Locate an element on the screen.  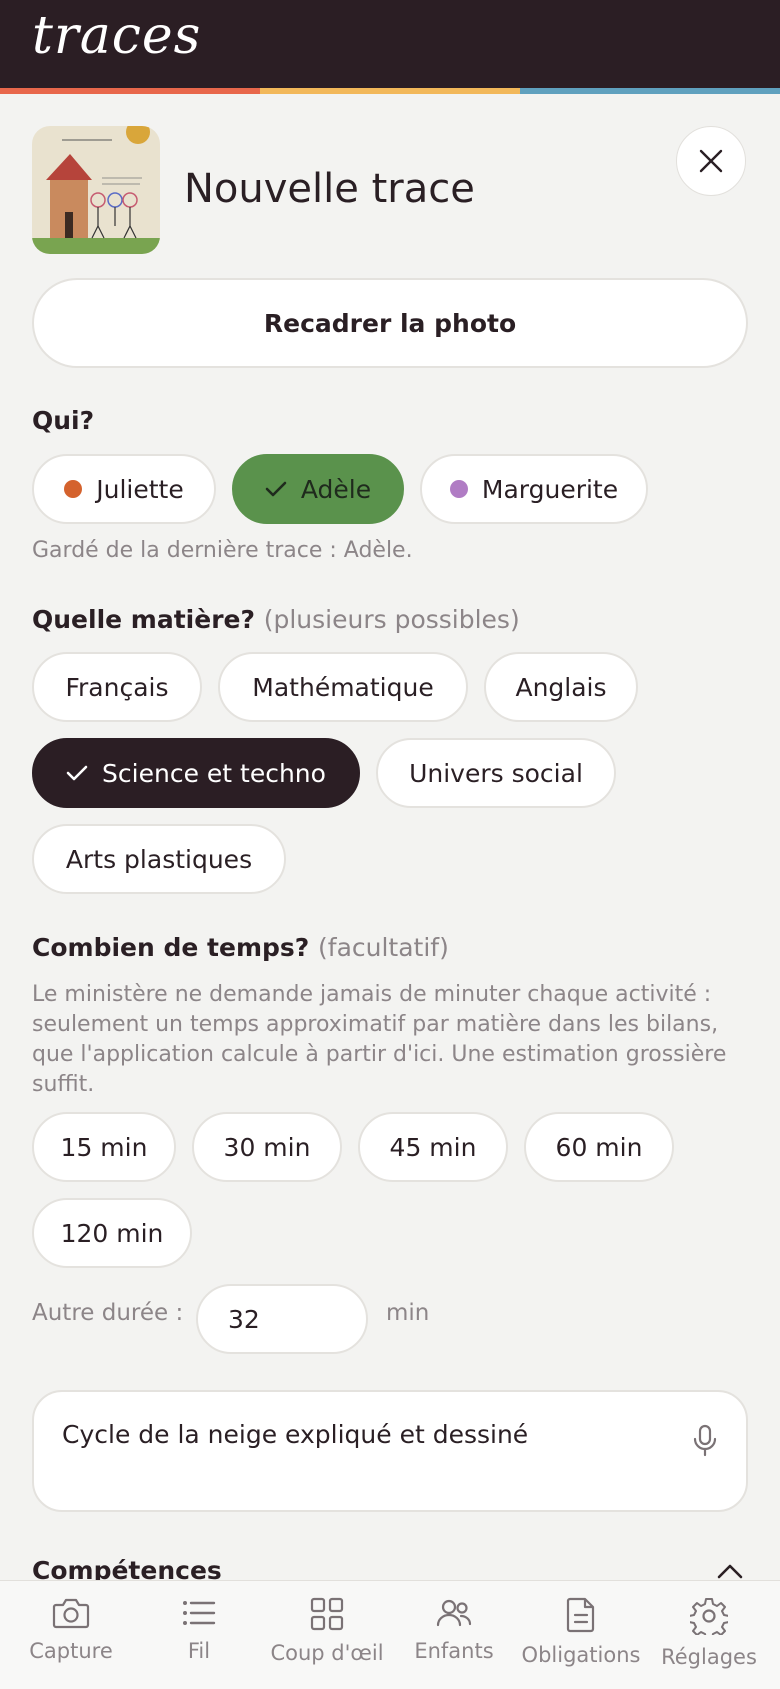
nav-capture: Capture is located at coordinates (71, 1635).